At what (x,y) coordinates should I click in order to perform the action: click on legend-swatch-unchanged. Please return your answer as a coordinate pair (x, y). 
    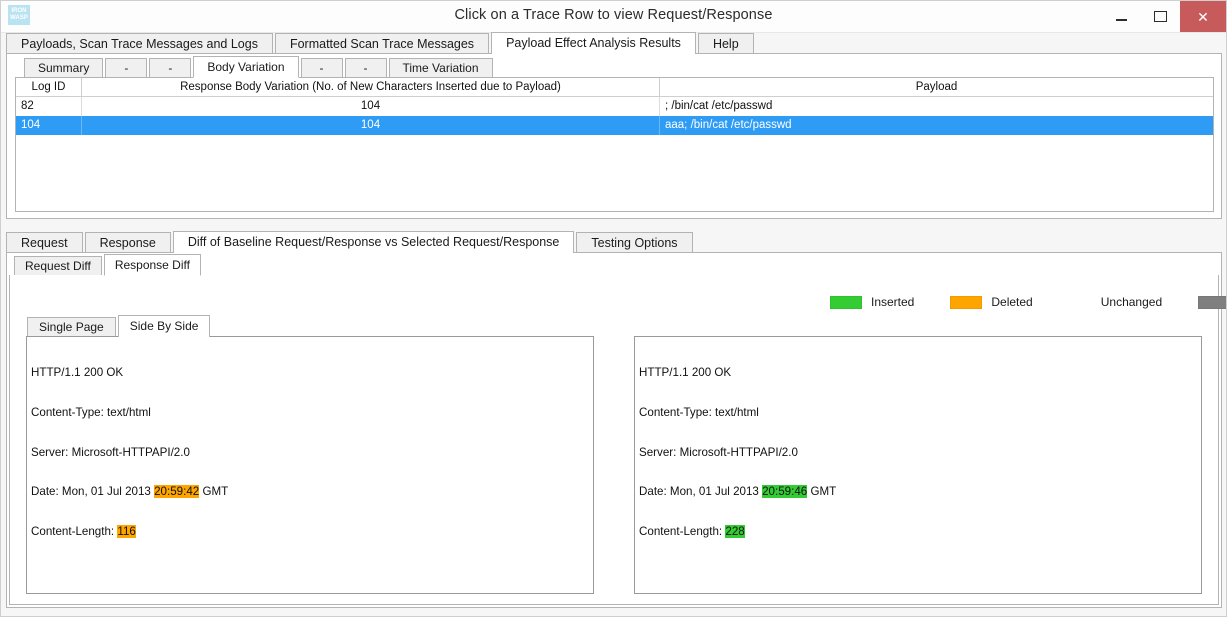
    Looking at the image, I should click on (1085, 302).